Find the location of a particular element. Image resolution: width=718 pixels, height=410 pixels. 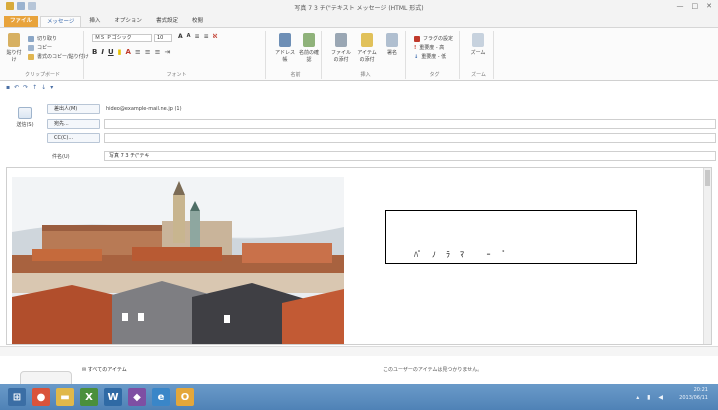

names-group: アドレス帳 名前の確認 名前 is located at coordinates (296, 55).